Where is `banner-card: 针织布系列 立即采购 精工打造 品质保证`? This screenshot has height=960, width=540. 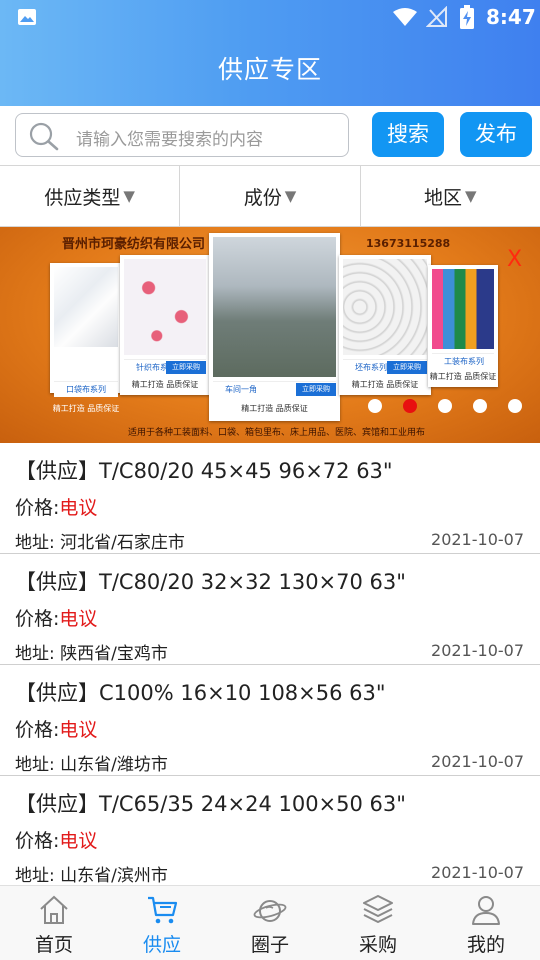
banner-card: 针织布系列 立即采购 精工打造 品质保证 is located at coordinates (165, 325).